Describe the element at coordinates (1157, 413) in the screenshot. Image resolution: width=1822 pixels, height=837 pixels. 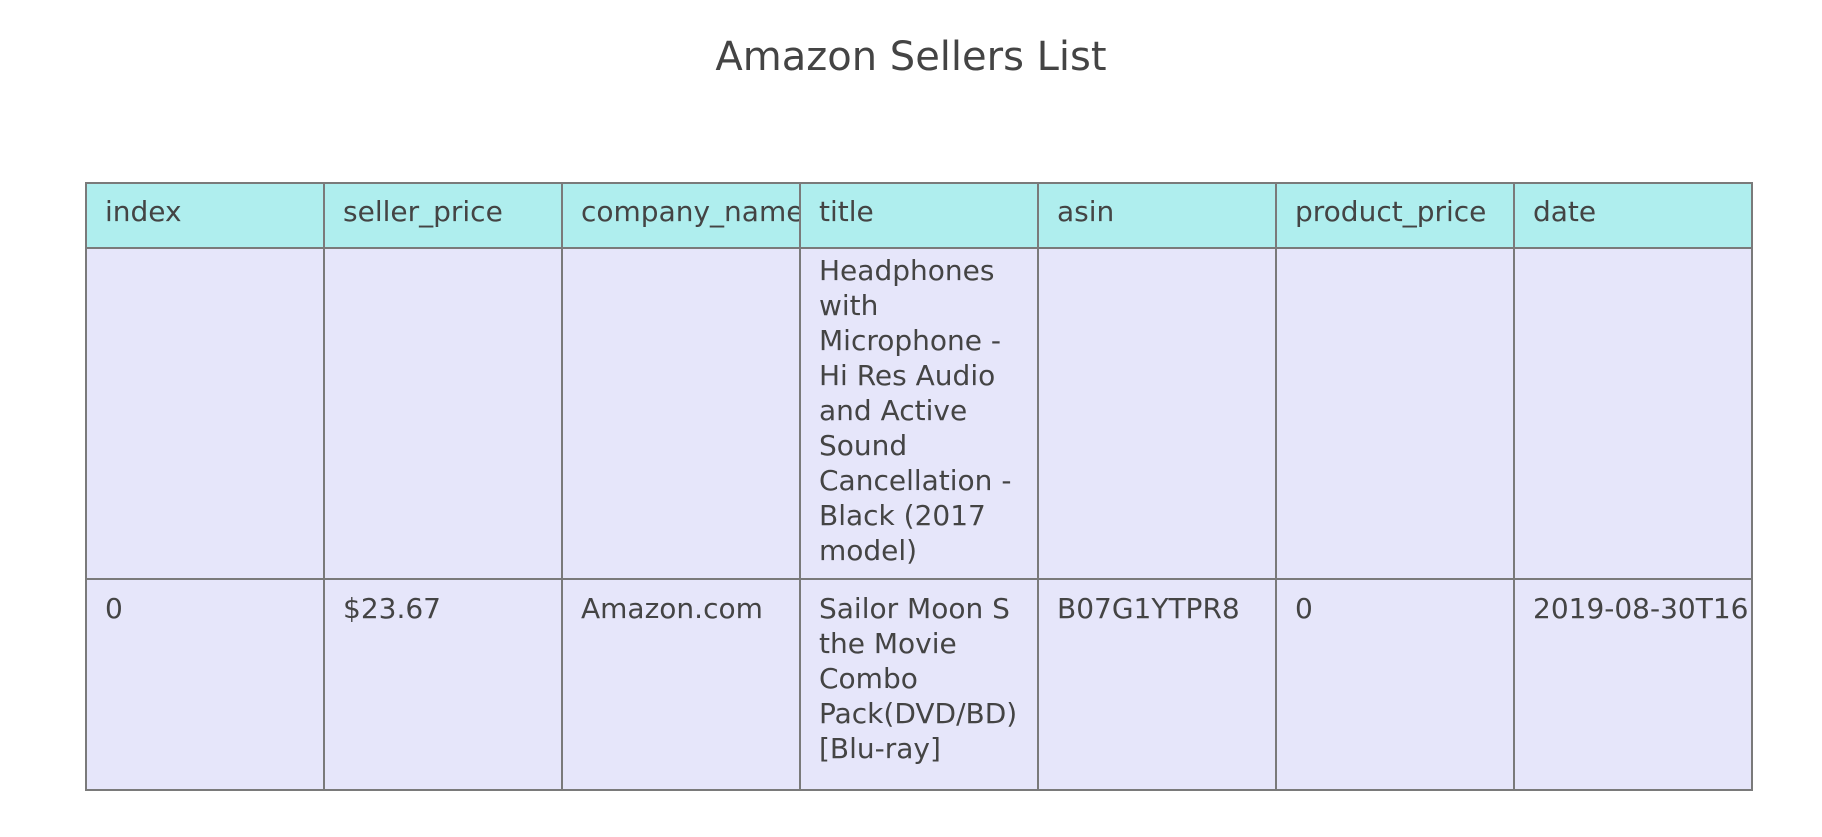
I see `cell-asin` at that location.